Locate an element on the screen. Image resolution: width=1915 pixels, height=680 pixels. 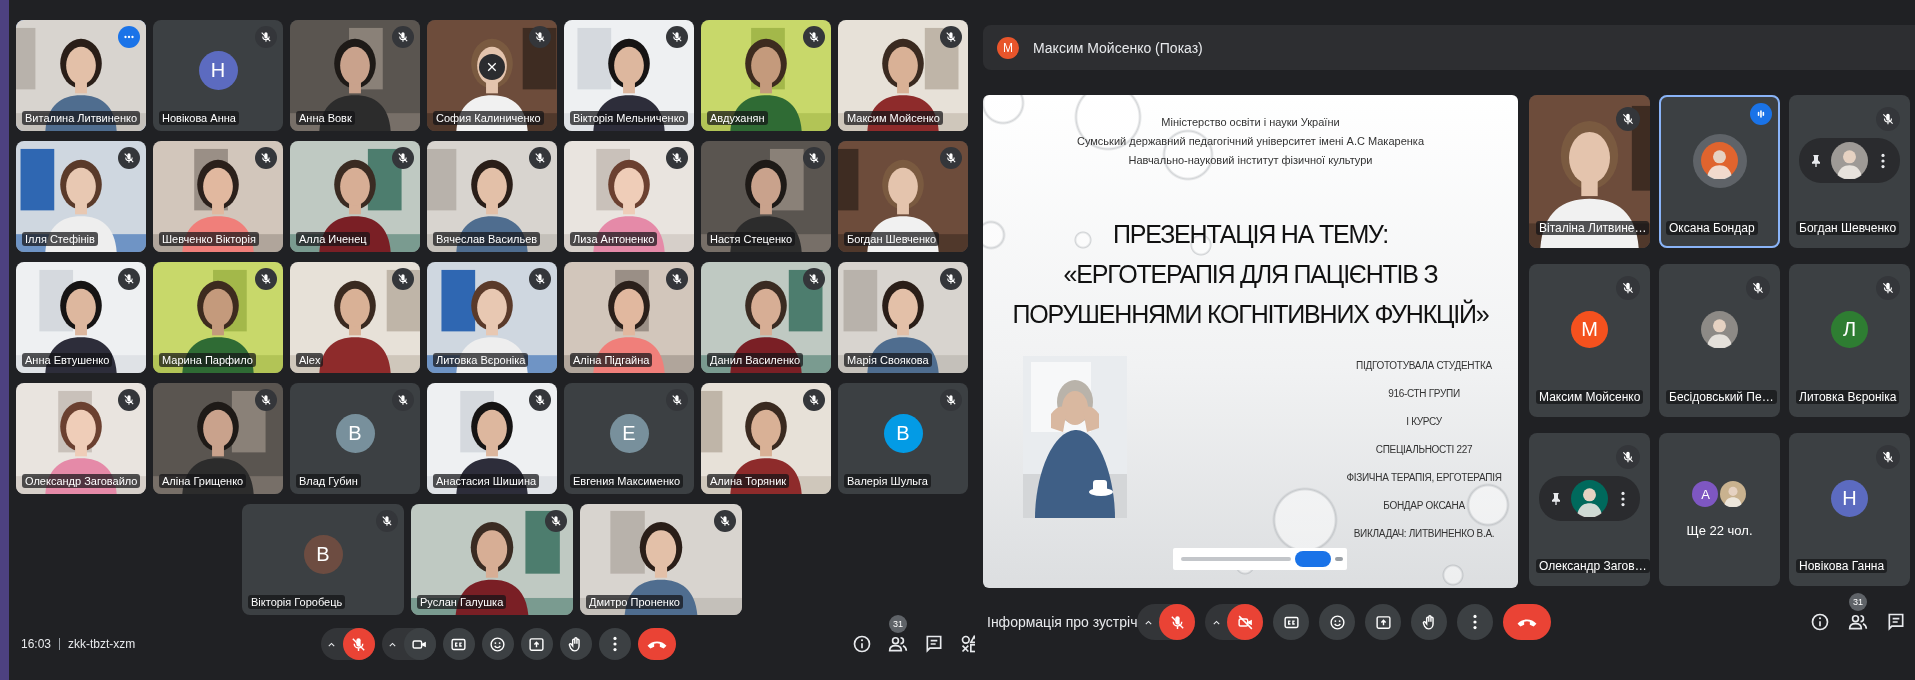
slide-header-line: Навчально-науковий інститут фізичної культури is located at coordinates (1250, 160).